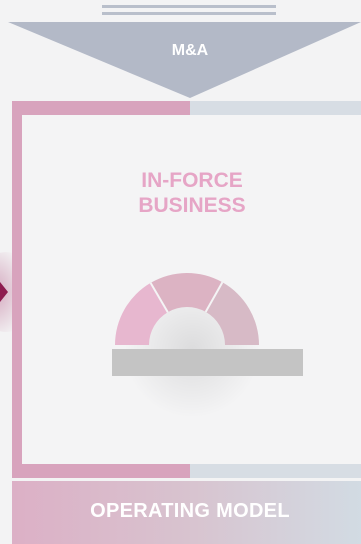 Image resolution: width=361 pixels, height=544 pixels. What do you see at coordinates (189, 10) in the screenshot?
I see `top-stack-lines` at bounding box center [189, 10].